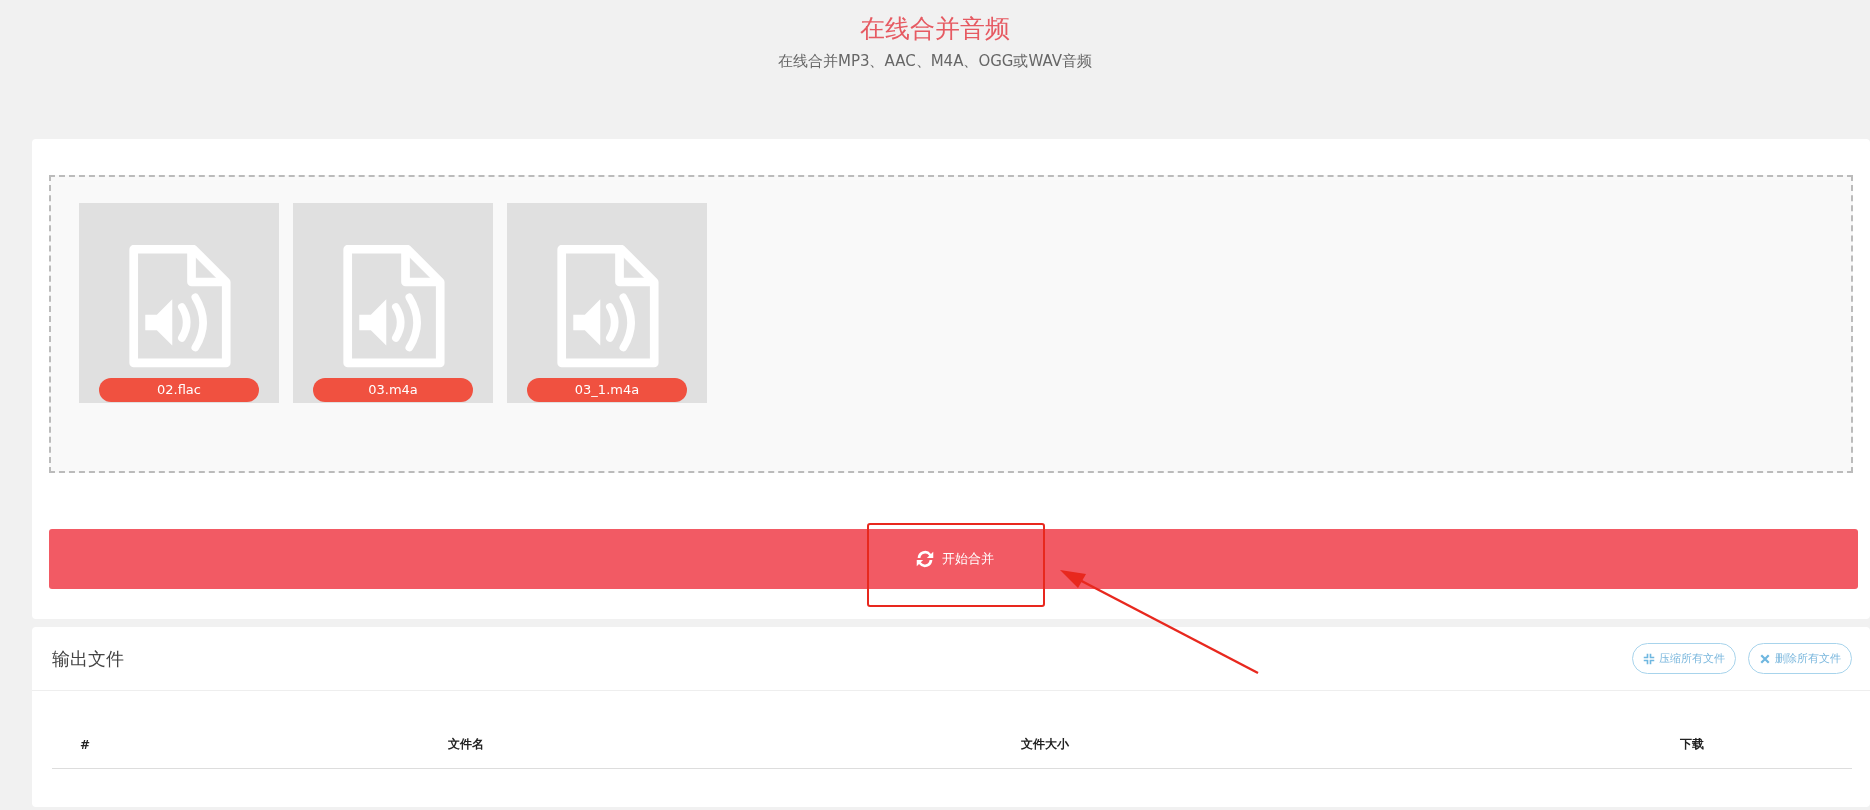  I want to click on file-name: 02.flac, so click(179, 390).